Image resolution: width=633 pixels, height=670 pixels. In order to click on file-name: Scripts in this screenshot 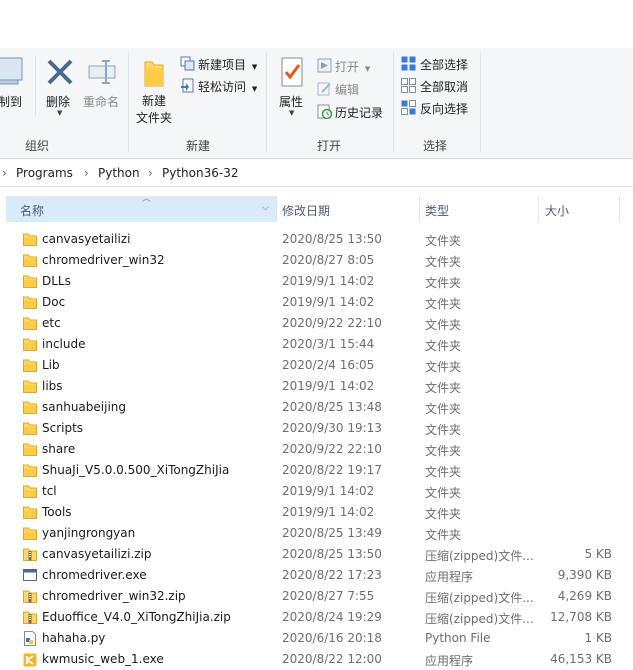, I will do `click(63, 428)`.